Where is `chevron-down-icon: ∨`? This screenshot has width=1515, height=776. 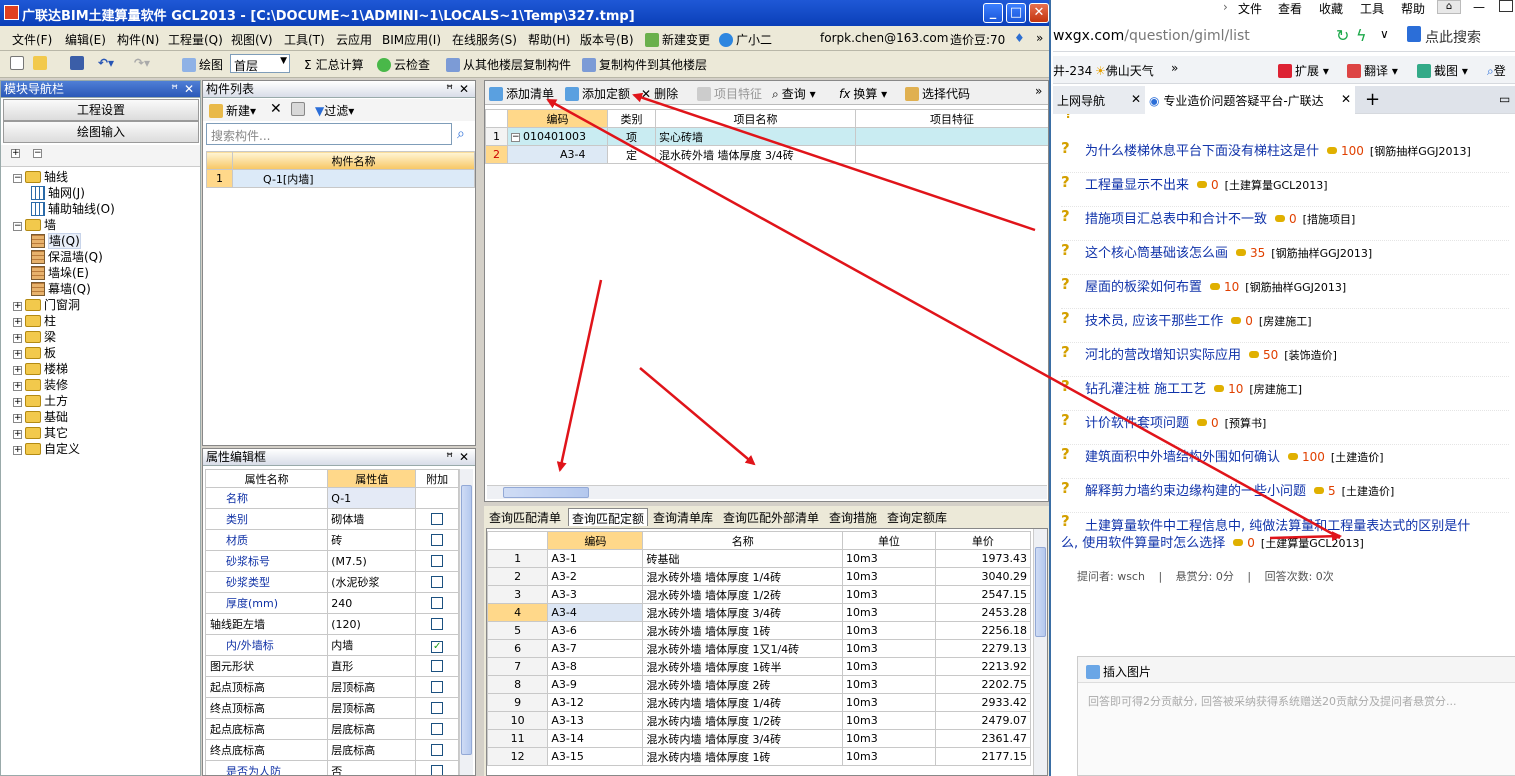
chevron-down-icon: ∨ is located at coordinates (1384, 34).